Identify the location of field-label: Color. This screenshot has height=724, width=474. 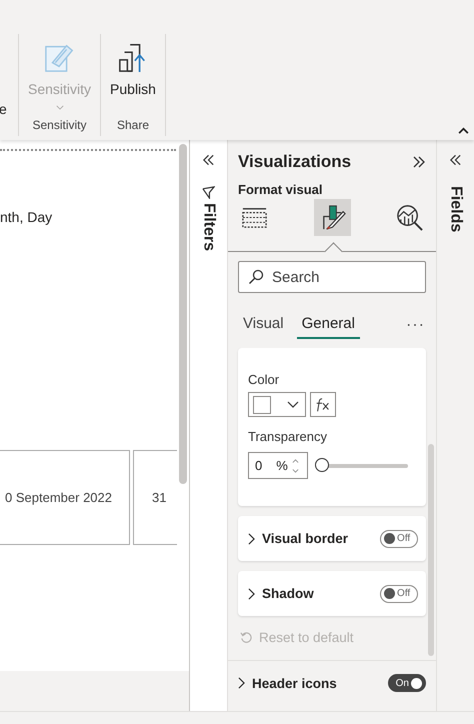
(264, 379).